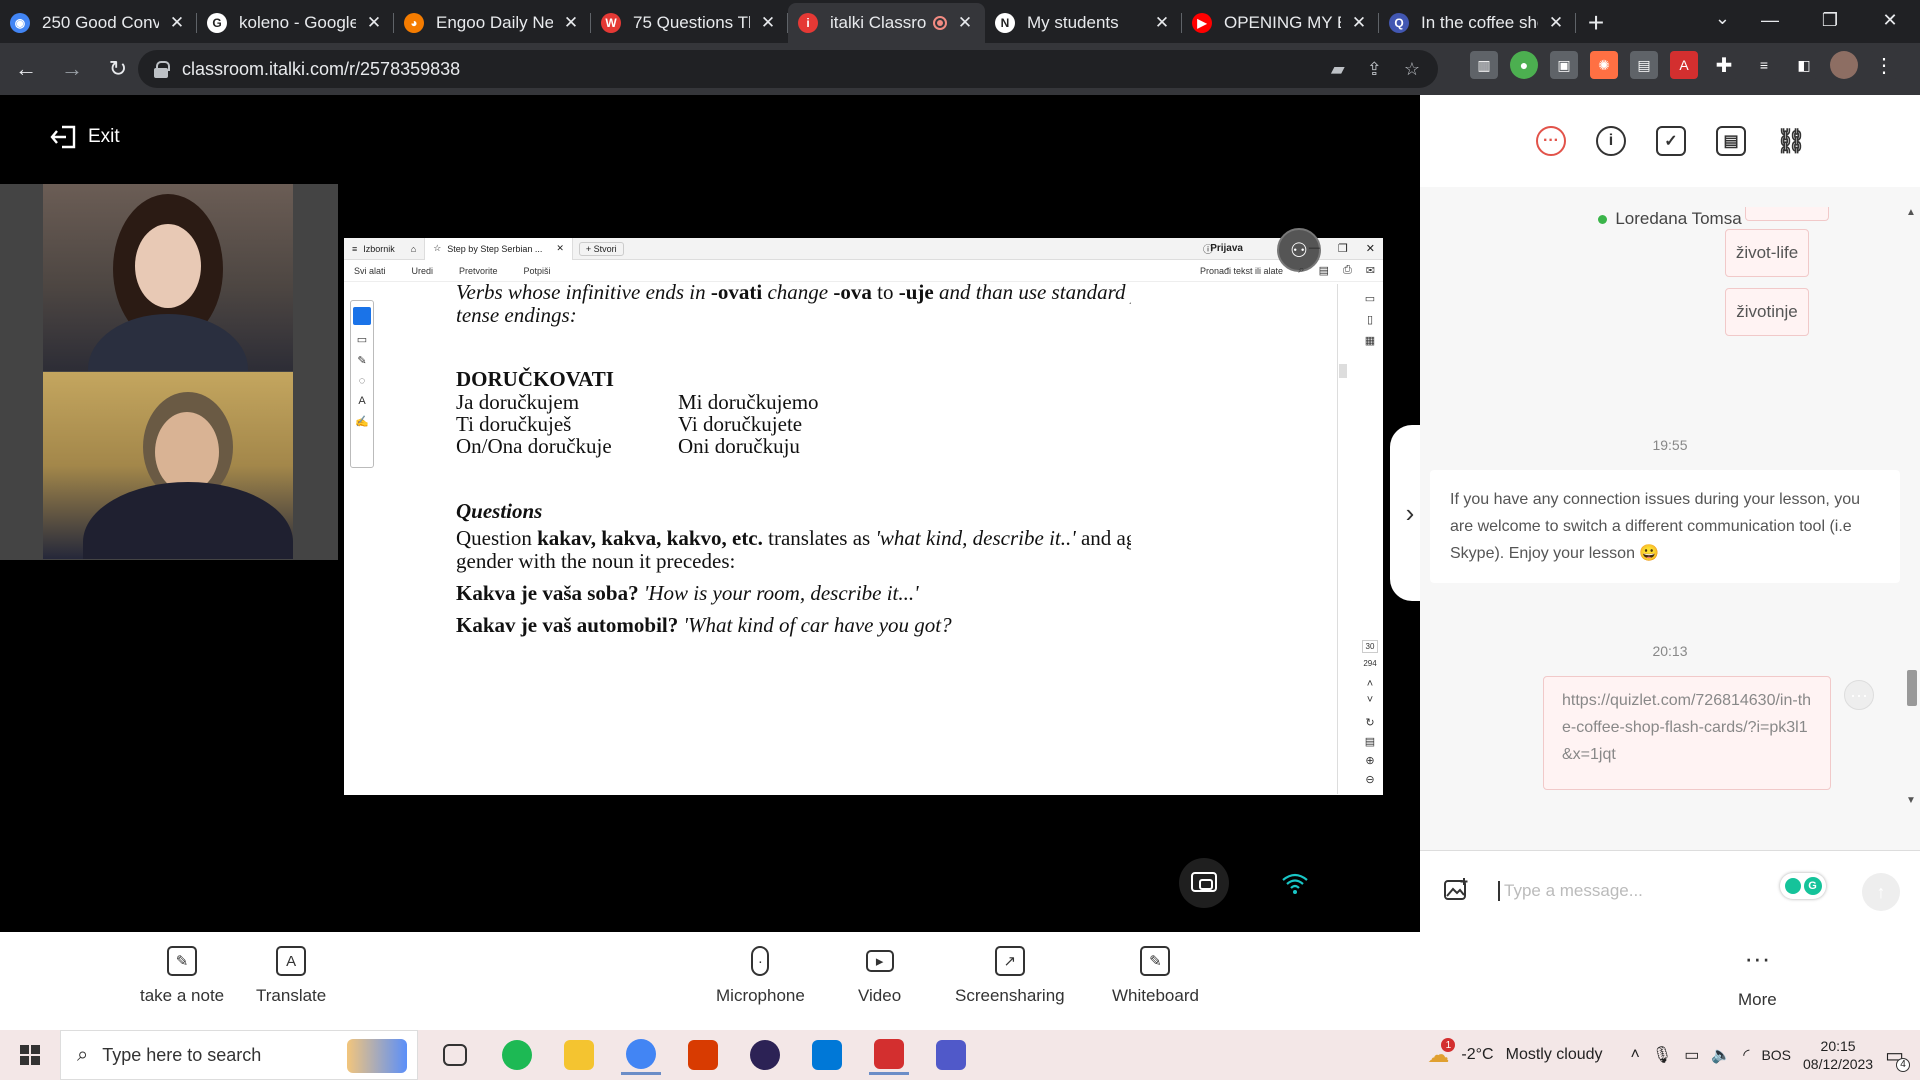 Image resolution: width=1920 pixels, height=1080 pixels. I want to click on browser-tab: N My students ✕, so click(1083, 23).